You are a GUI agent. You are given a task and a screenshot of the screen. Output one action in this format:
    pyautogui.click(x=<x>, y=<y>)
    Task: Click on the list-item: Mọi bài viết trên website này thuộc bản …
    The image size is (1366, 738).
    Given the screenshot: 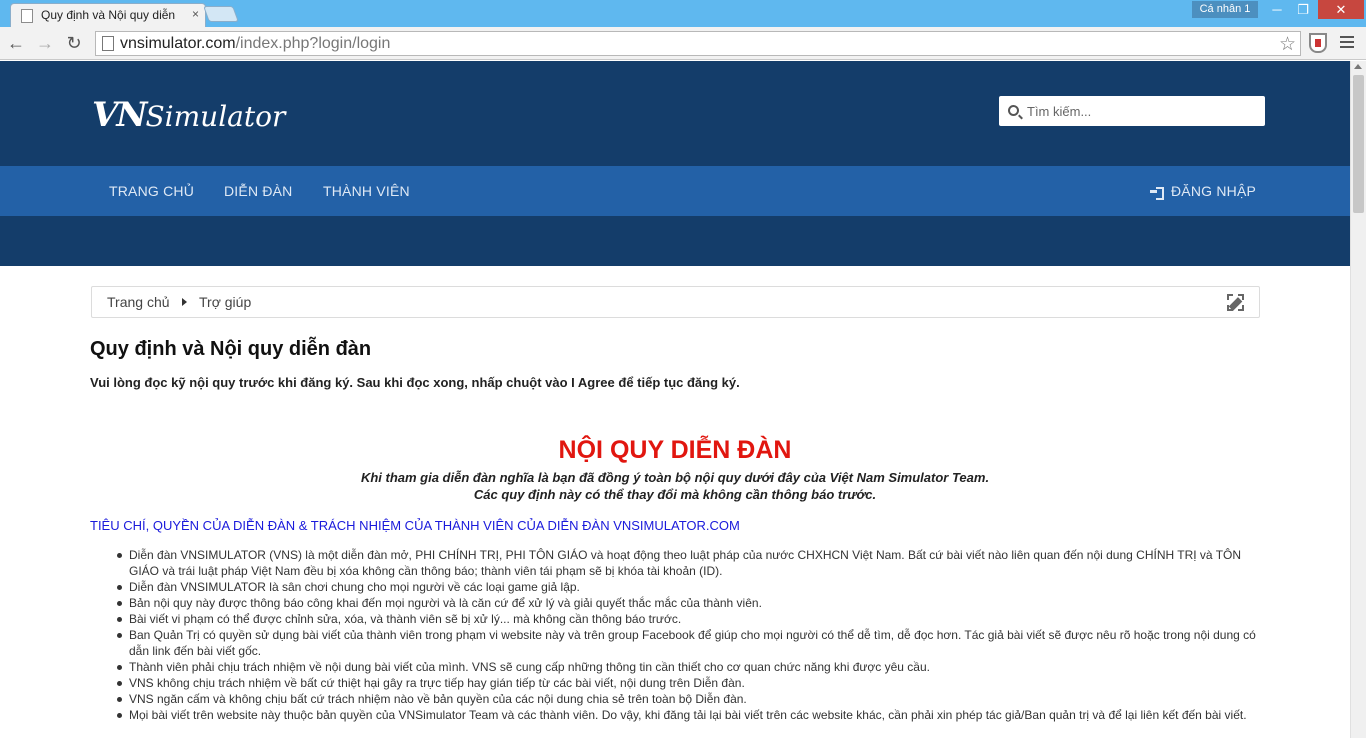 What is the action you would take?
    pyautogui.click(x=688, y=715)
    